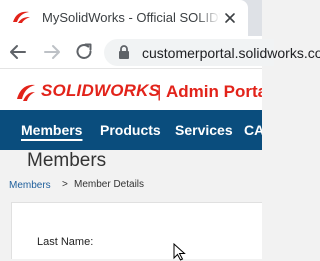  What do you see at coordinates (109, 184) in the screenshot?
I see `breadcrumb-current: Member Details` at bounding box center [109, 184].